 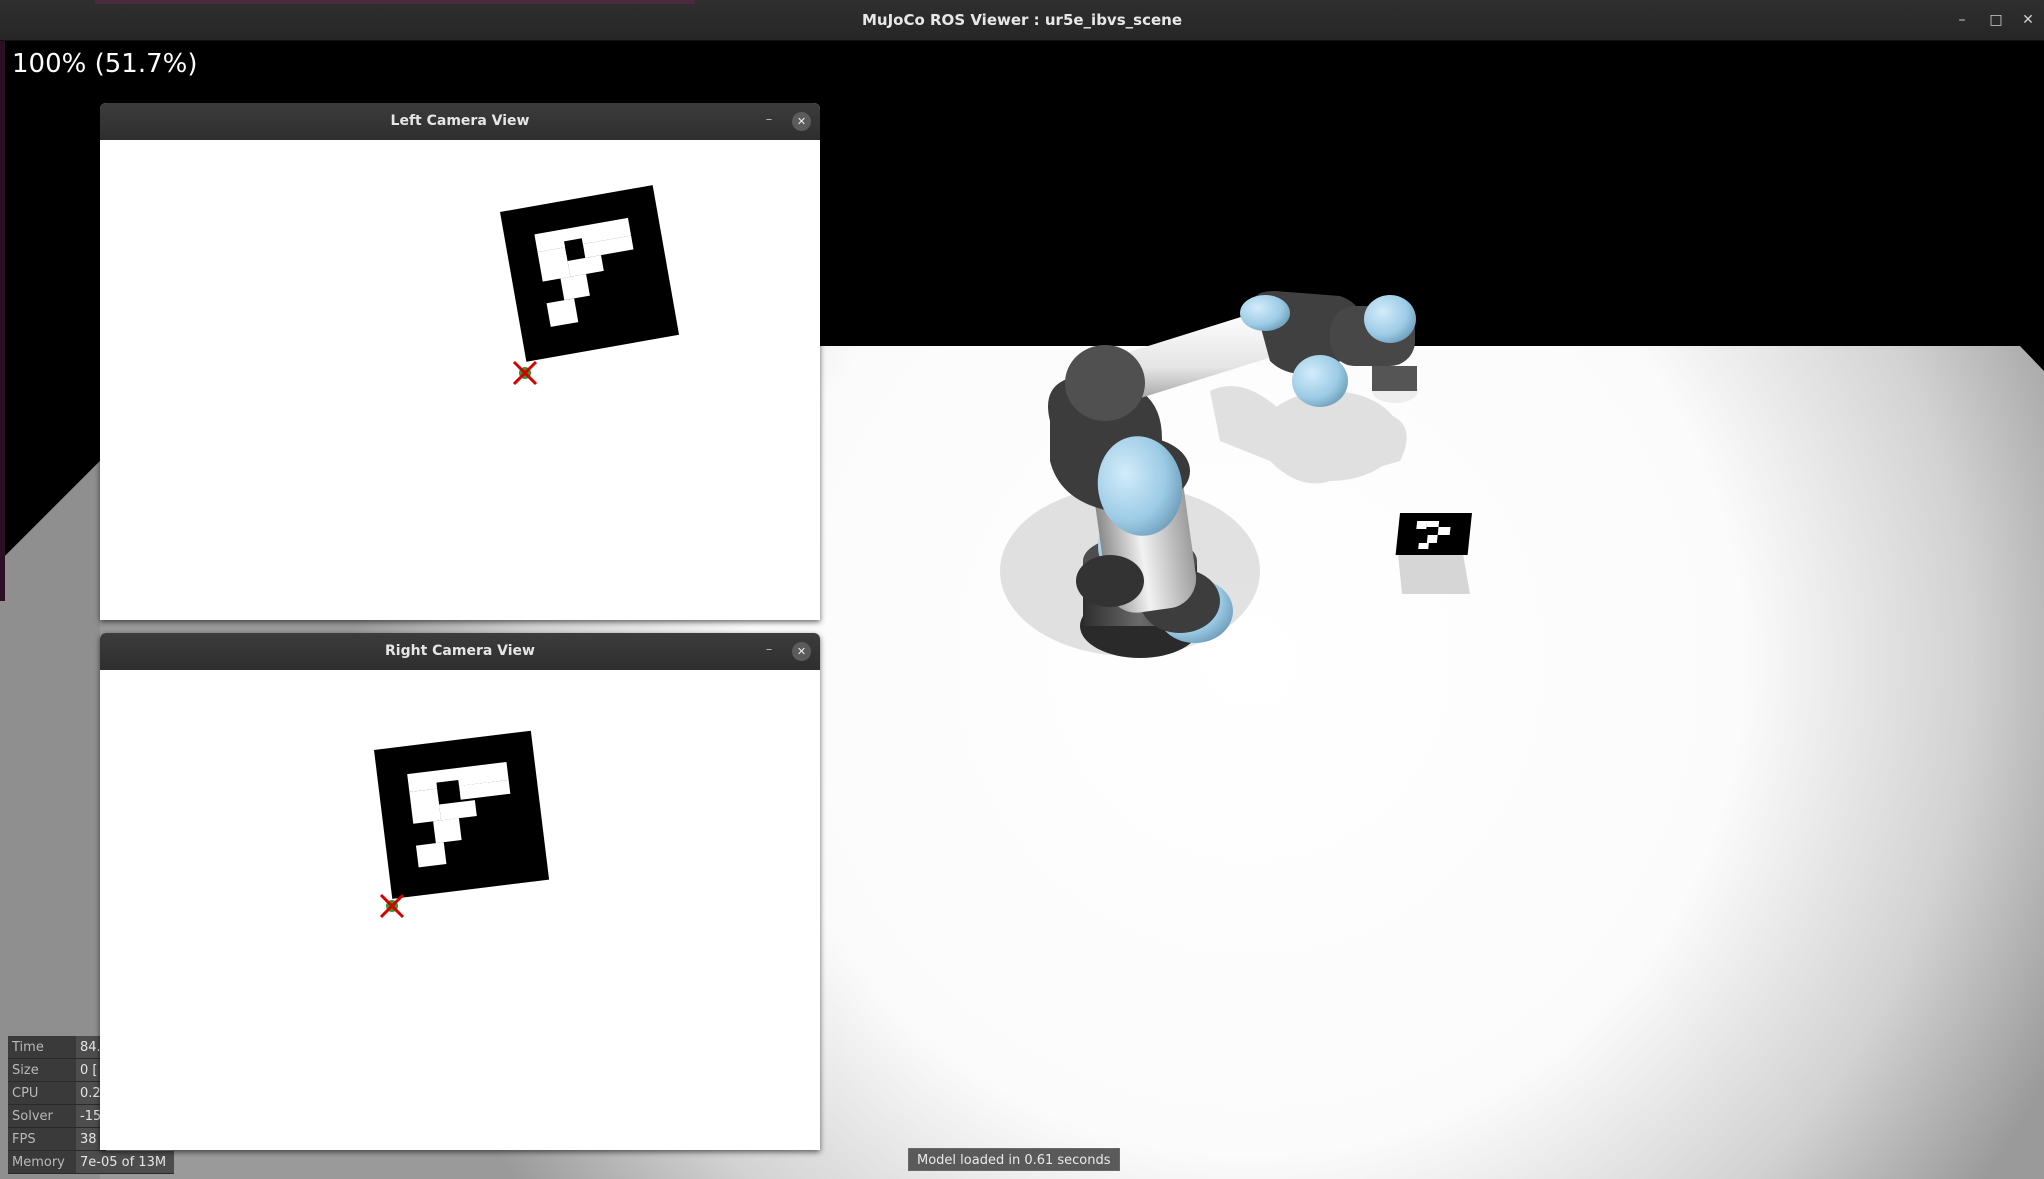 I want to click on right-camera-title: Right Camera View, so click(x=460, y=651).